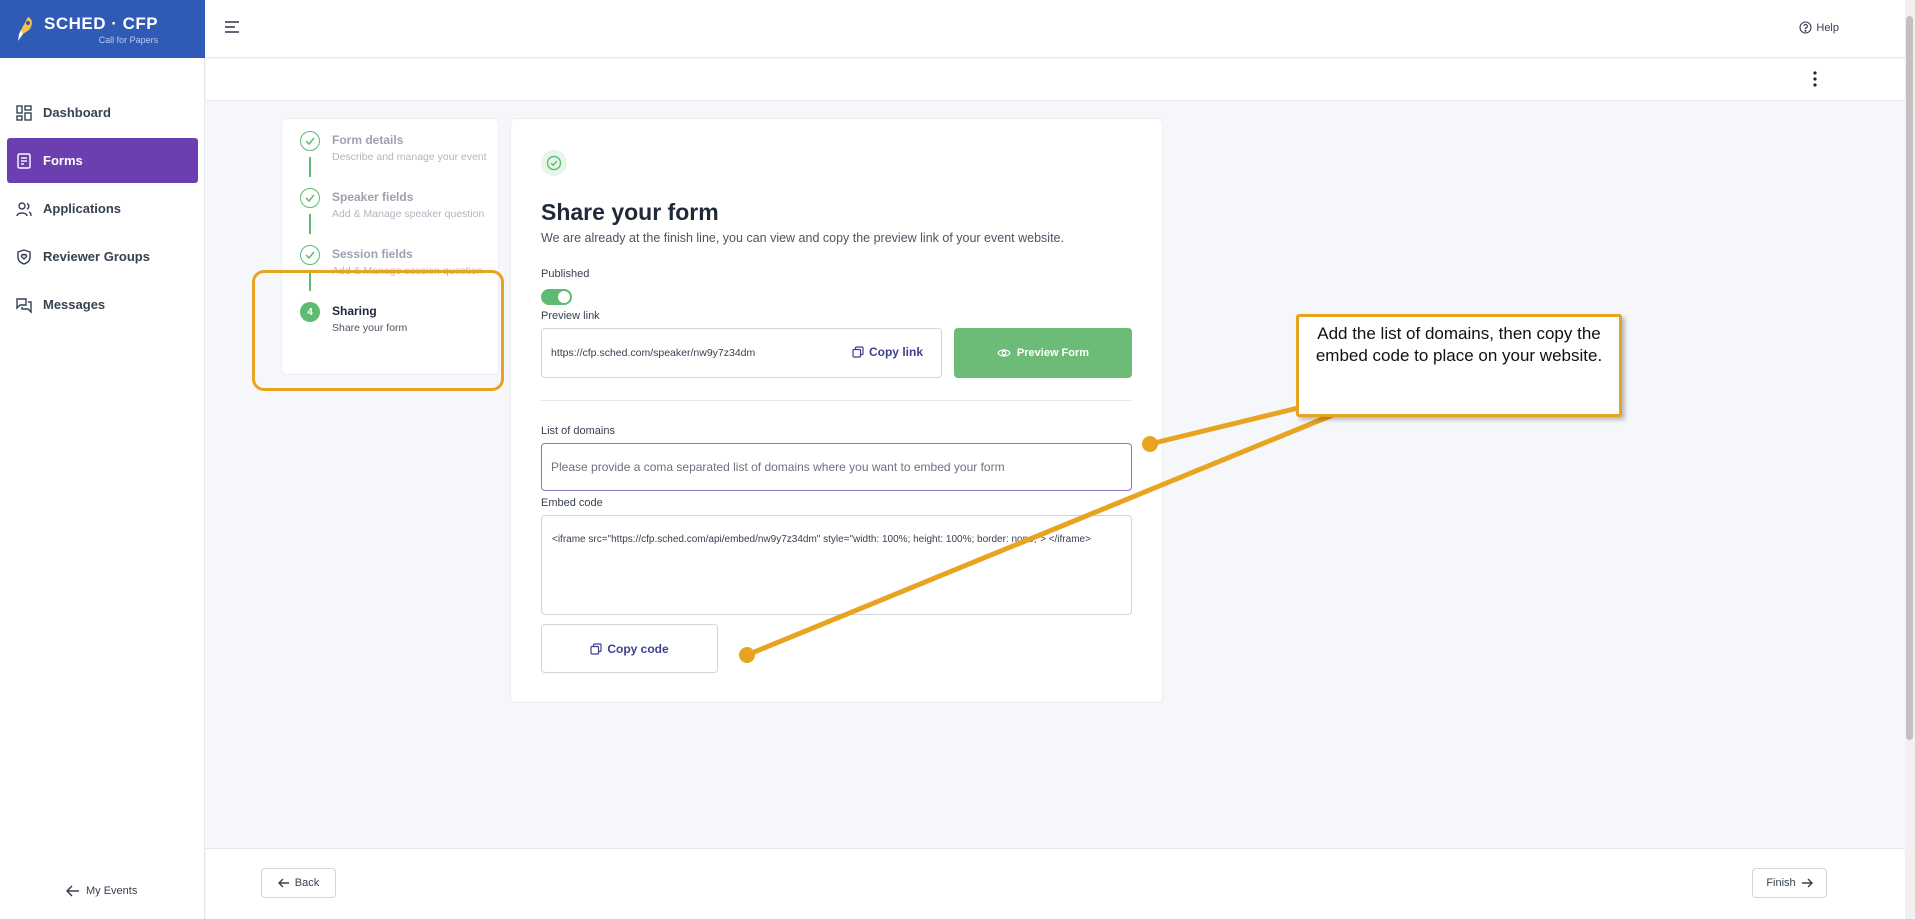  What do you see at coordinates (895, 352) in the screenshot?
I see `copy-link-label: Copy link` at bounding box center [895, 352].